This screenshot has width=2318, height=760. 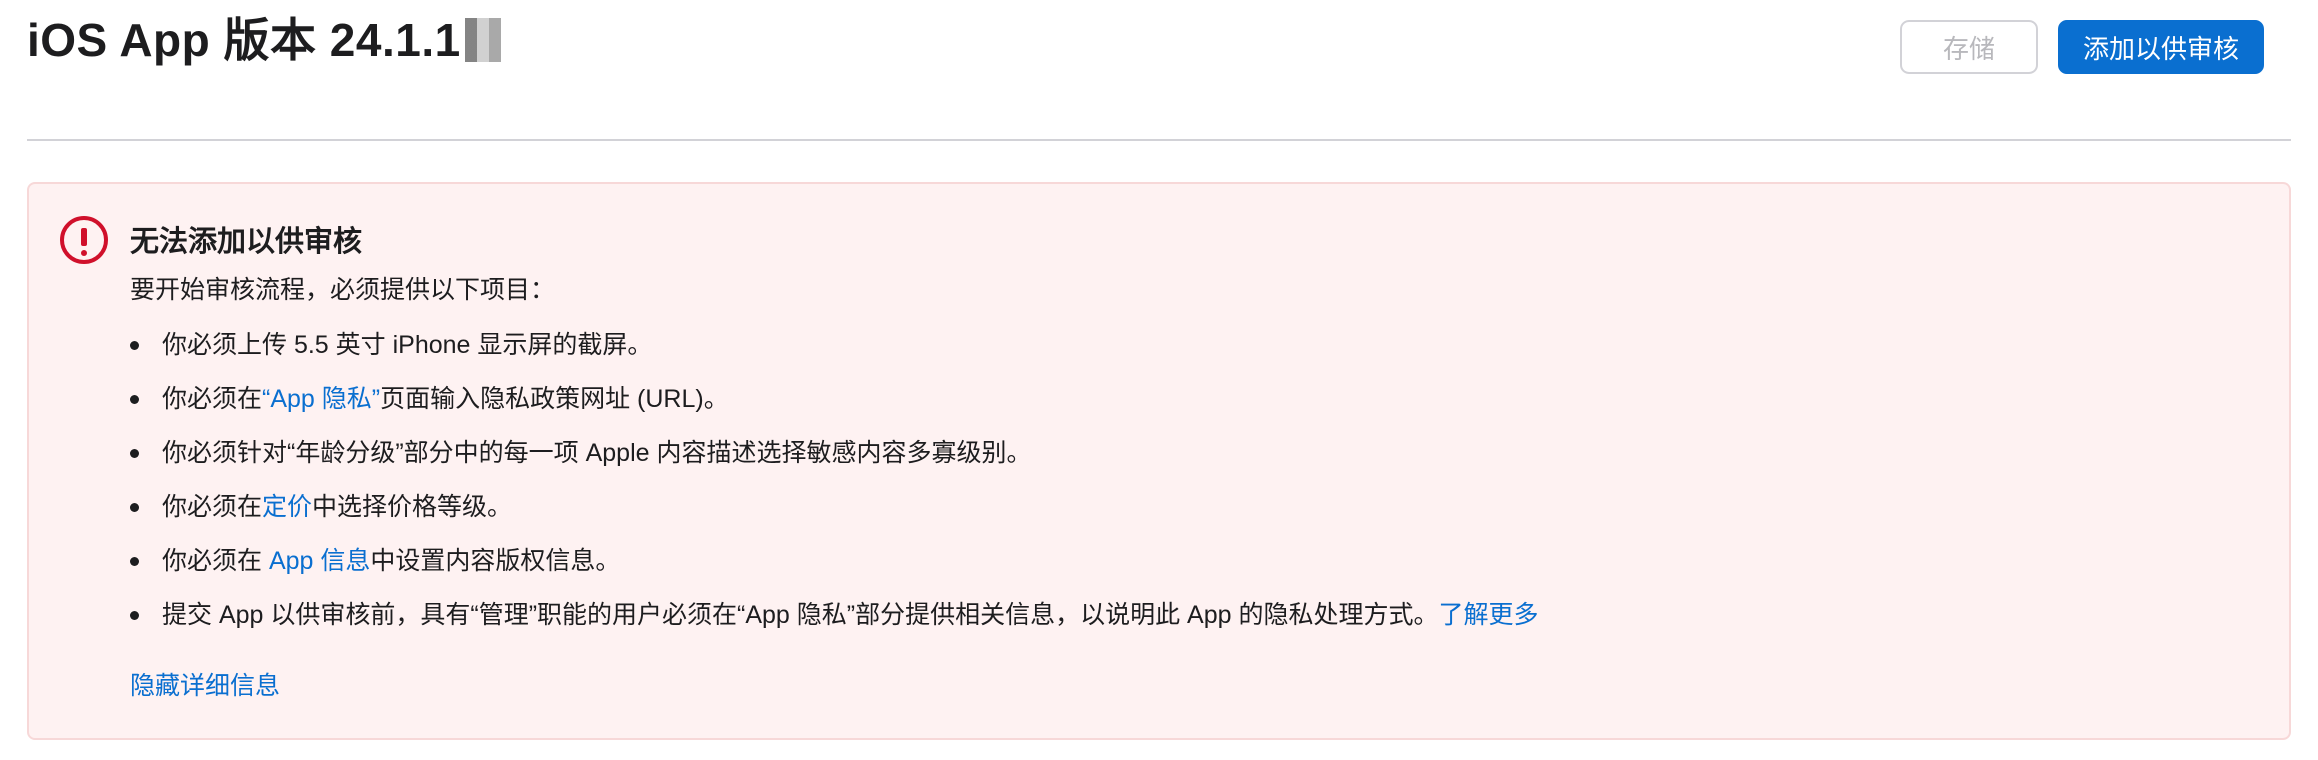 What do you see at coordinates (244, 40) in the screenshot?
I see `page-title-text: iOS App 版本 24.1.1` at bounding box center [244, 40].